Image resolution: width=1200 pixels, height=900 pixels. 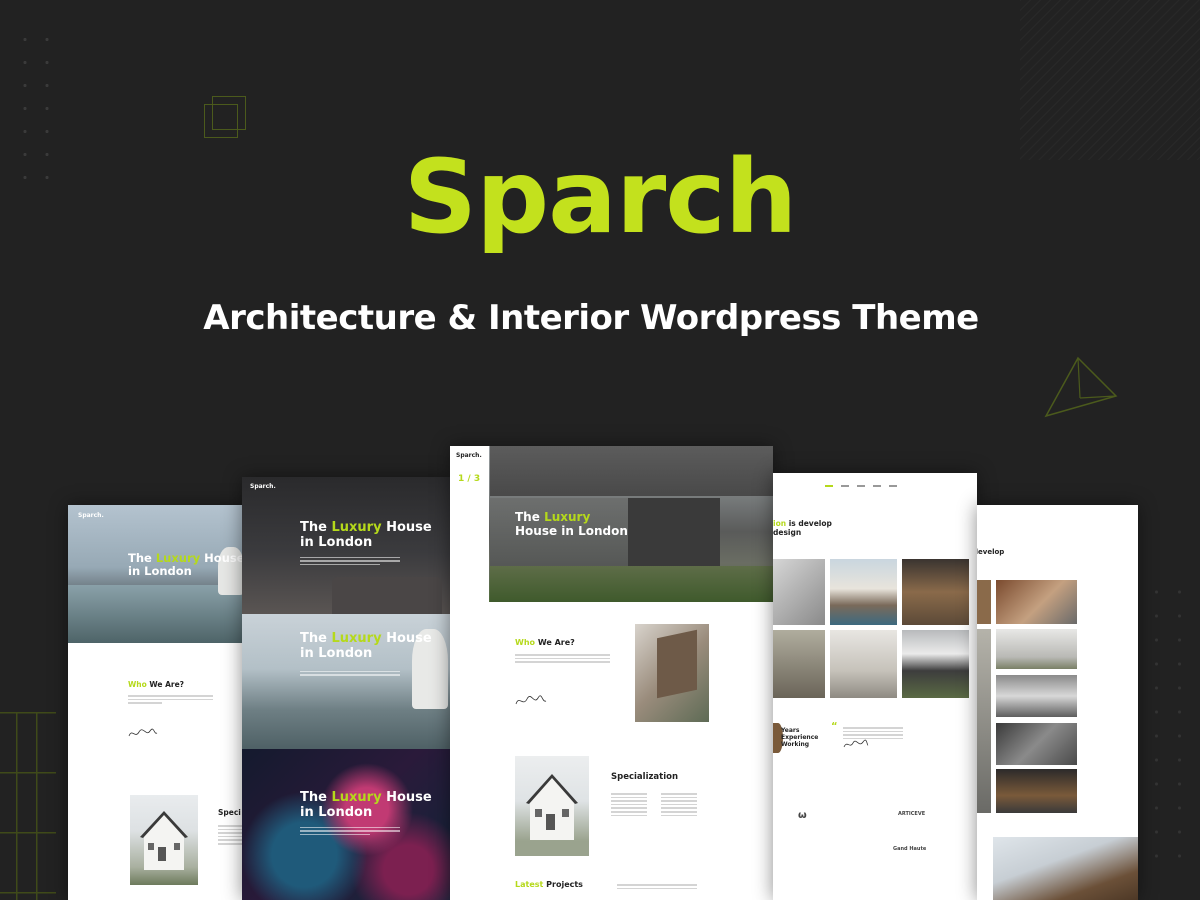 What do you see at coordinates (469, 479) in the screenshot?
I see `slider-pager: 1 / 3` at bounding box center [469, 479].